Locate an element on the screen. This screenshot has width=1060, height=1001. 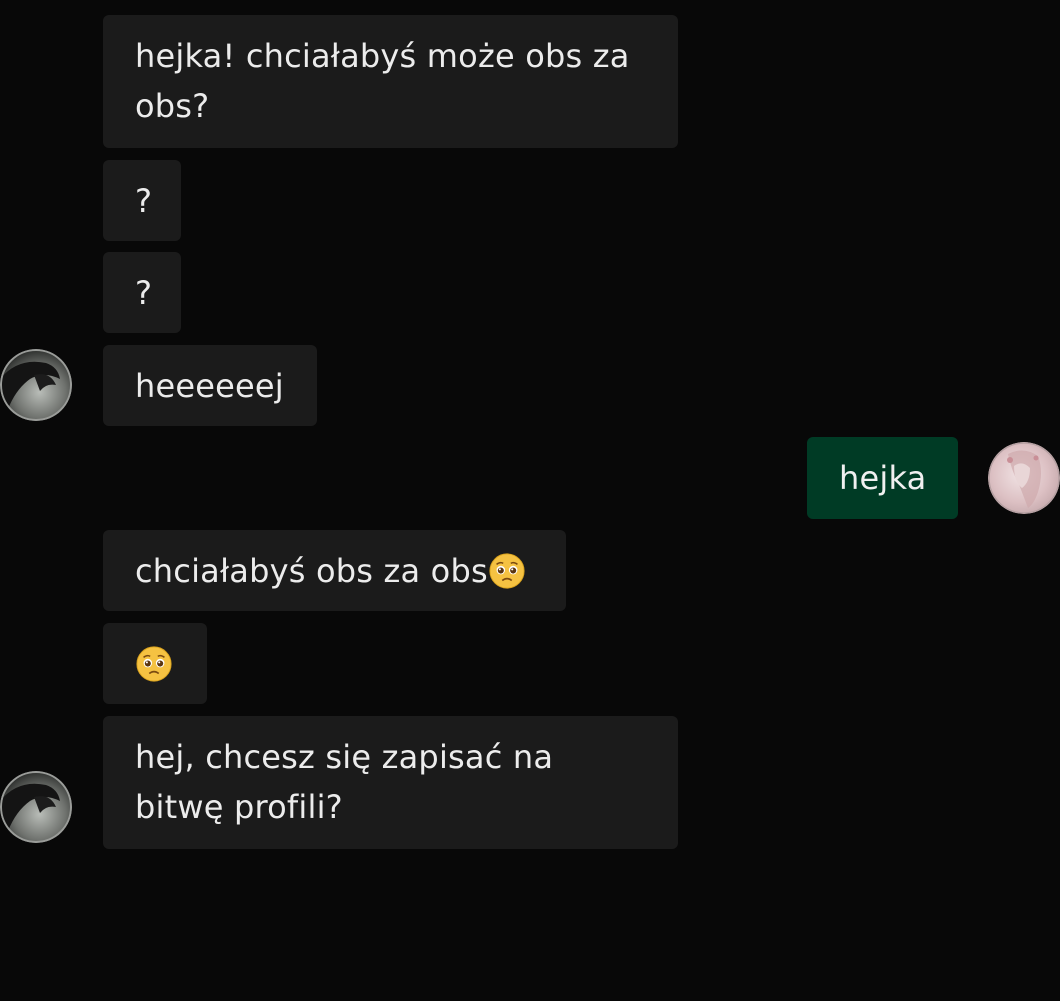
message-bubble-outgoing: hejka is located at coordinates (882, 478).